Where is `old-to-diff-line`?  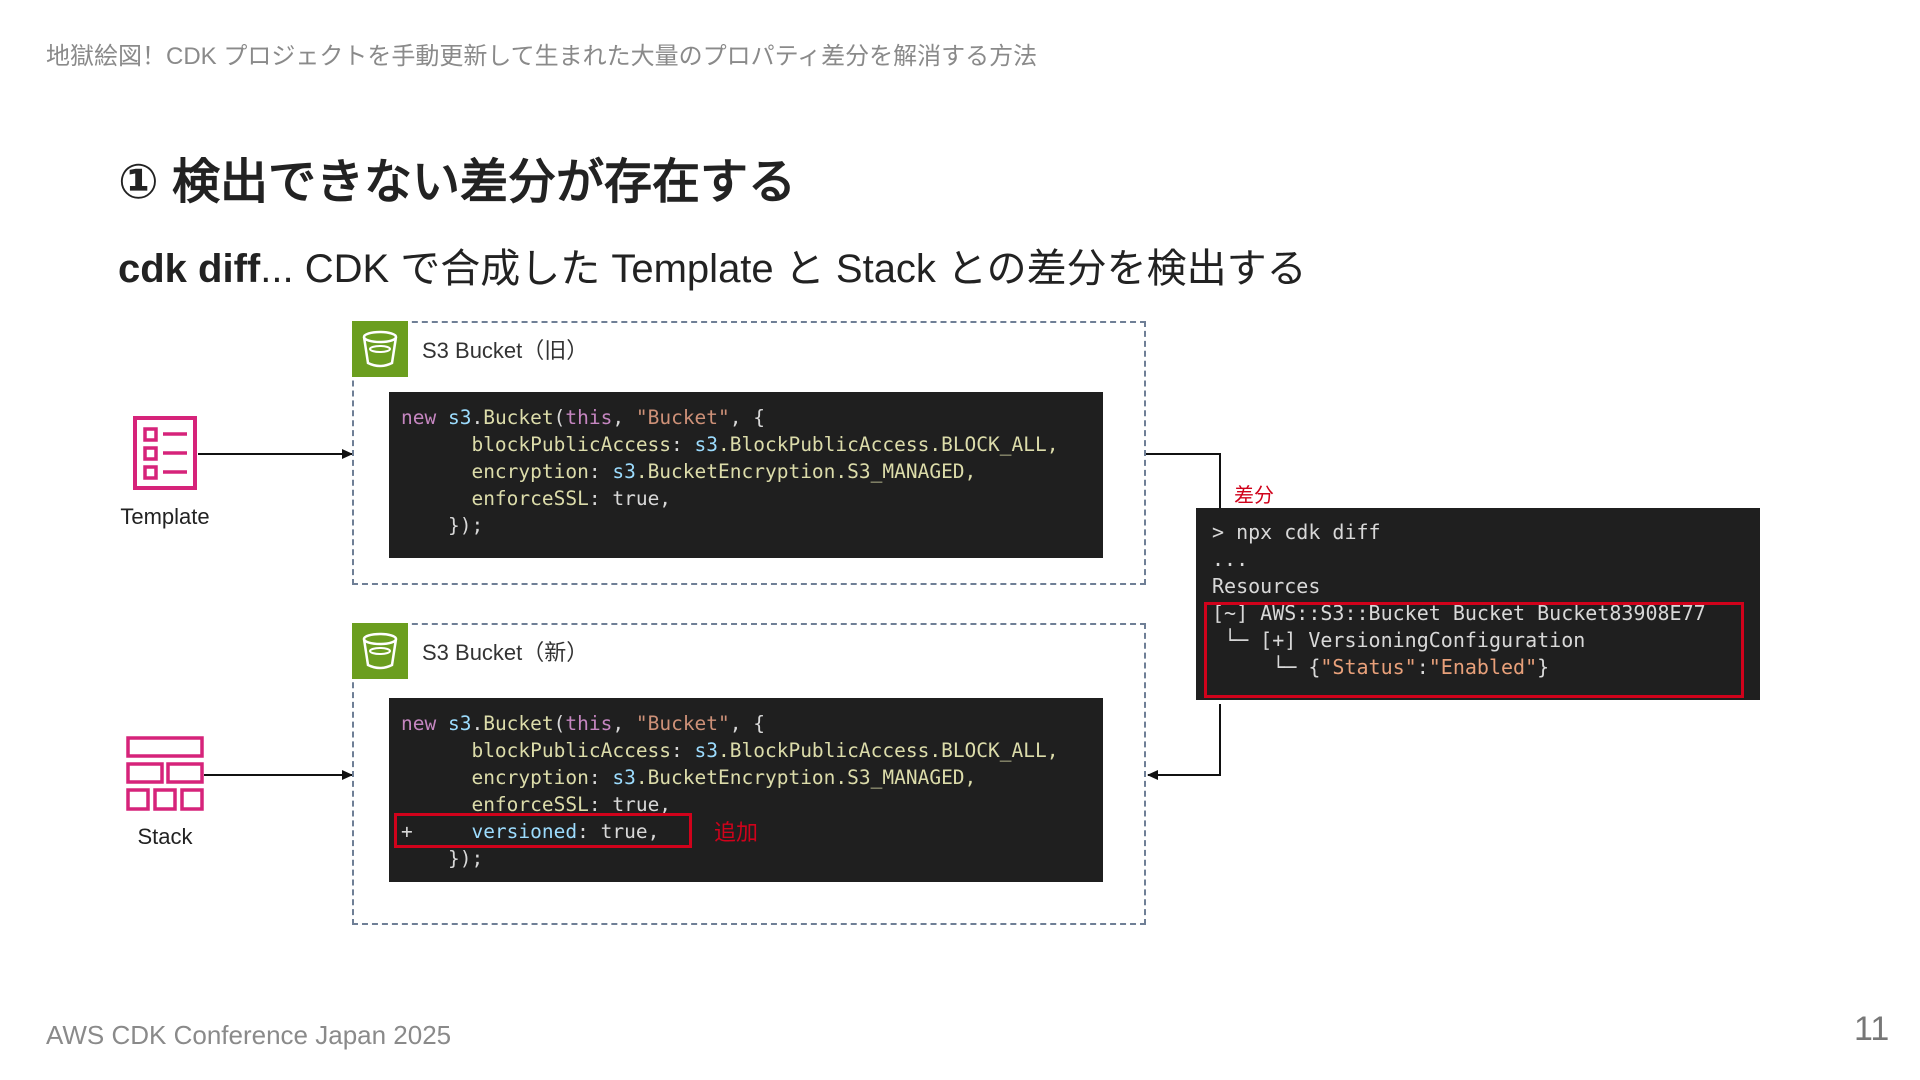
old-to-diff-line is located at coordinates (1183, 482).